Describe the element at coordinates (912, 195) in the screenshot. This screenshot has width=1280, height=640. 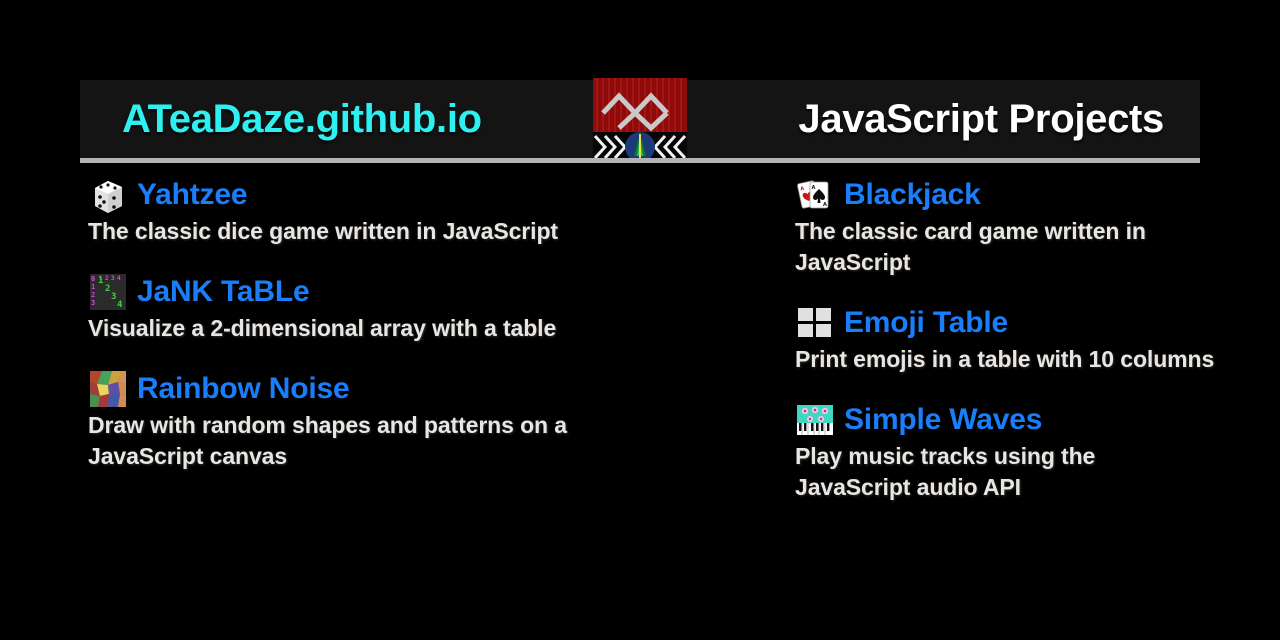
I see `project-name-blackjack: Blackjack` at that location.